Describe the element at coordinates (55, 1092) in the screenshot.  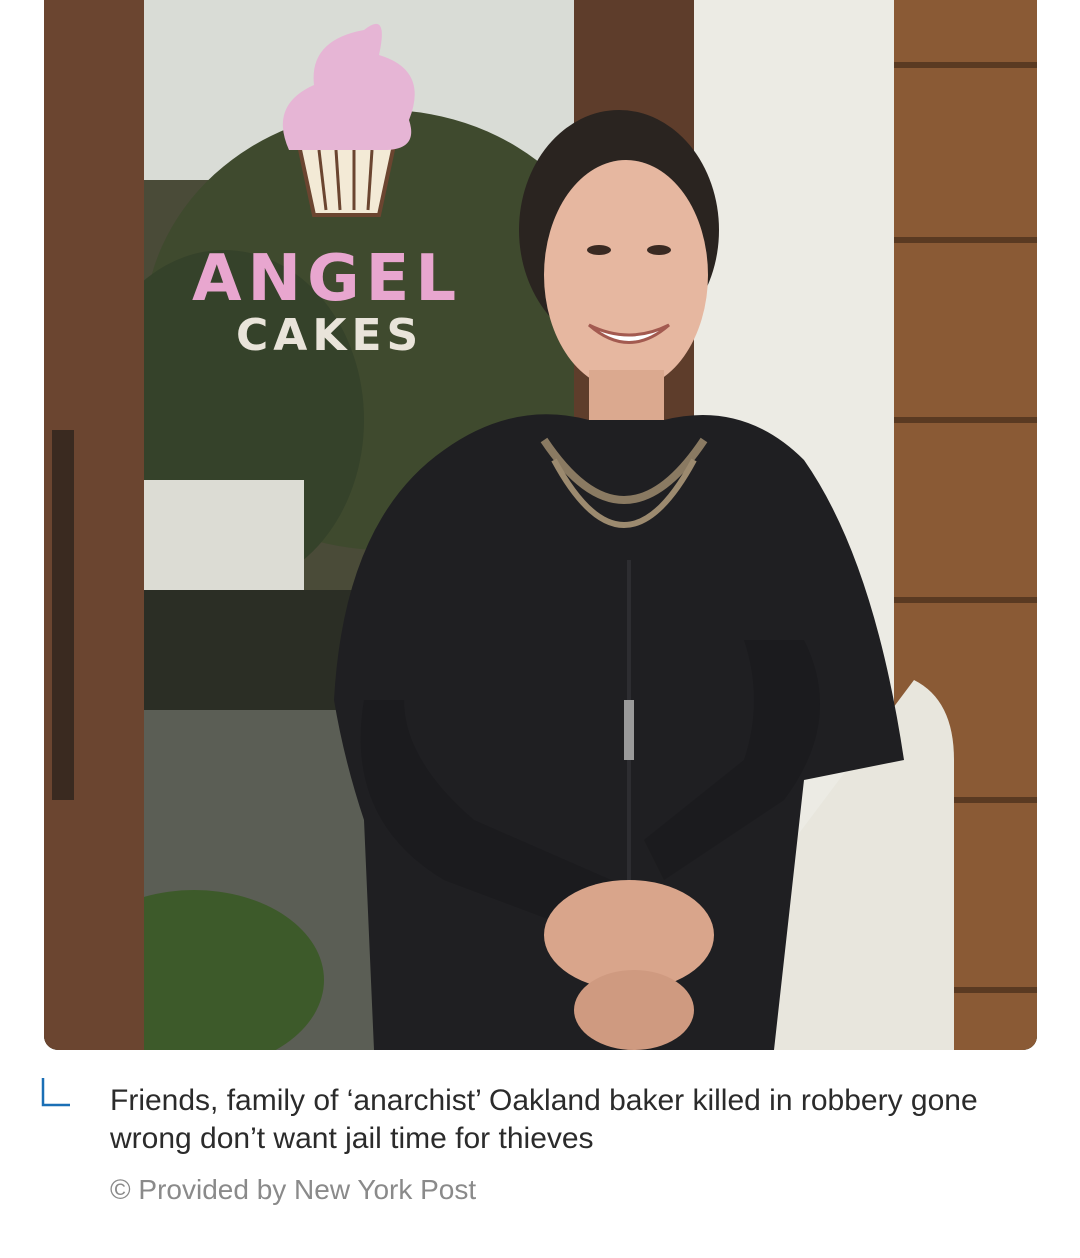
I see `caption-corner-icon` at that location.